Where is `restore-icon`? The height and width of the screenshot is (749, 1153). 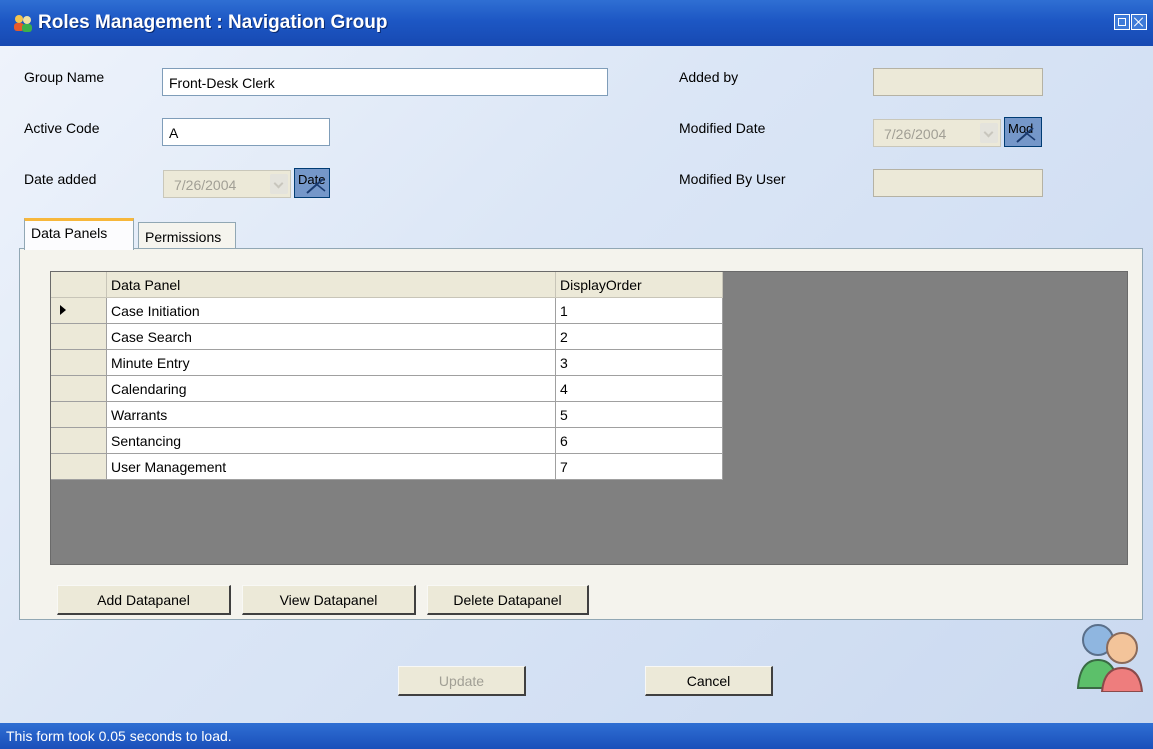
restore-icon is located at coordinates (1122, 22).